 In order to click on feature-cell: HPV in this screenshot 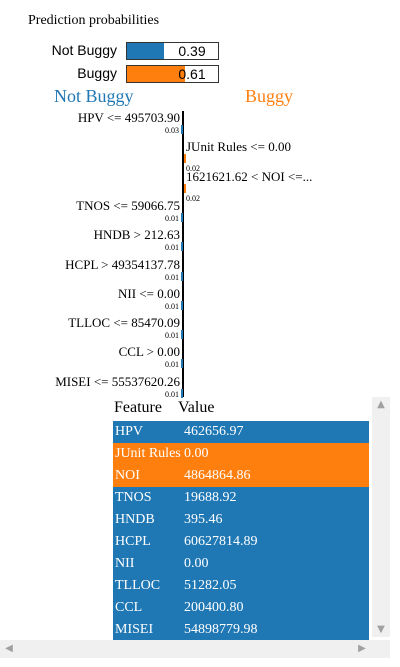, I will do `click(129, 431)`.